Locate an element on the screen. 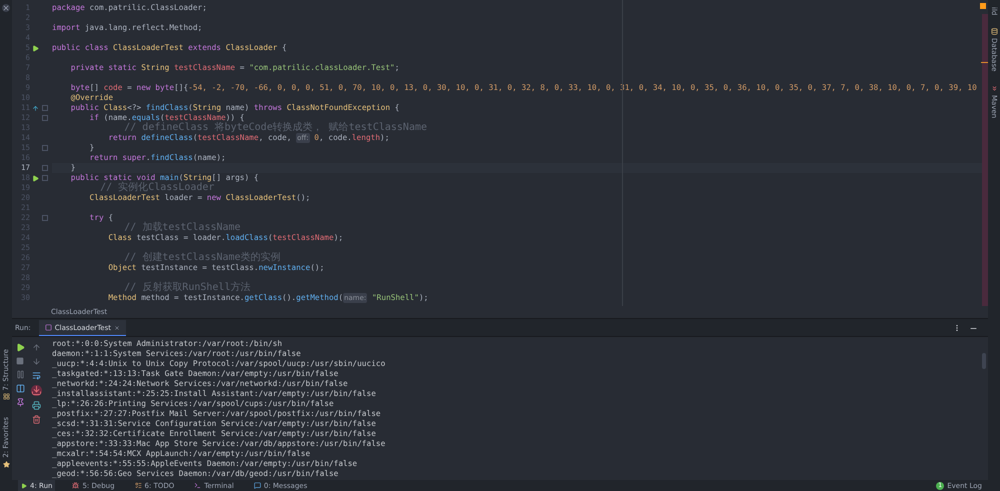 The height and width of the screenshot is (491, 1000). pause-icon is located at coordinates (20, 374).